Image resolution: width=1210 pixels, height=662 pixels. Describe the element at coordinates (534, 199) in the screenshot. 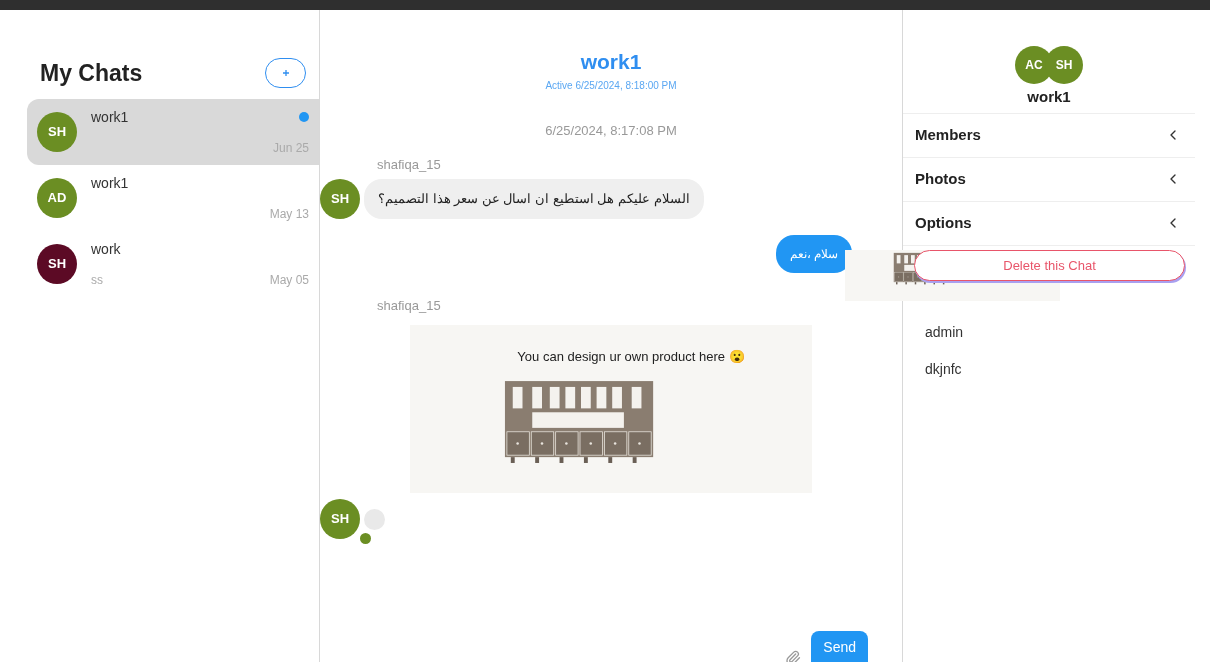

I see `incoming-message: السلام عليكم هل استطيع ان اسال عن سعر هذا التصميم؟` at that location.